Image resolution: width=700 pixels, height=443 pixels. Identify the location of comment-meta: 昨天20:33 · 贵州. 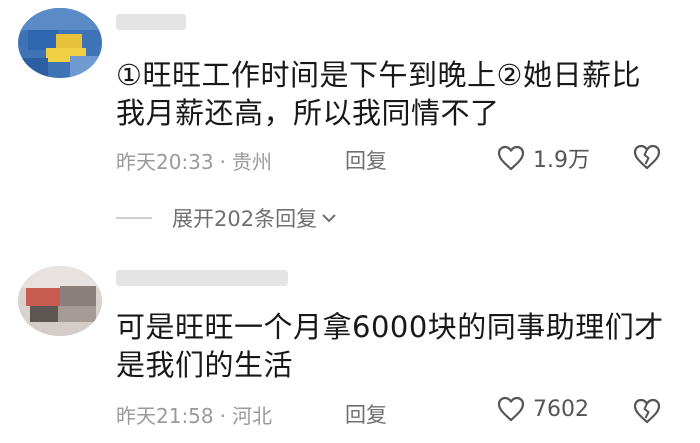
(194, 160).